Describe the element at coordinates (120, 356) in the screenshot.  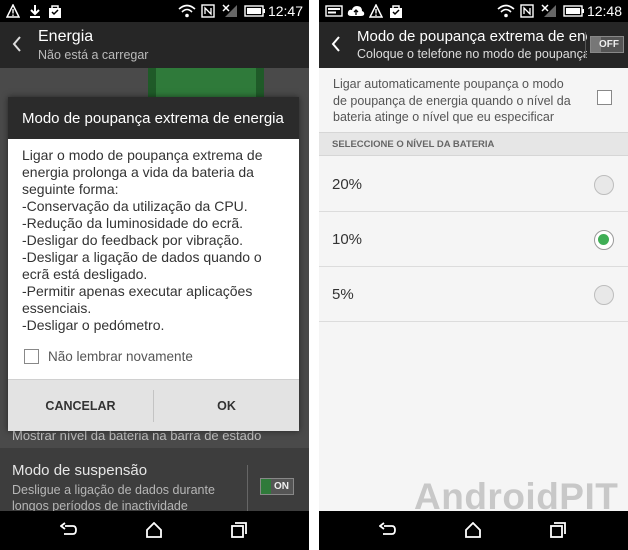
I see `dont-remind-label: Não lembrar novamente` at that location.